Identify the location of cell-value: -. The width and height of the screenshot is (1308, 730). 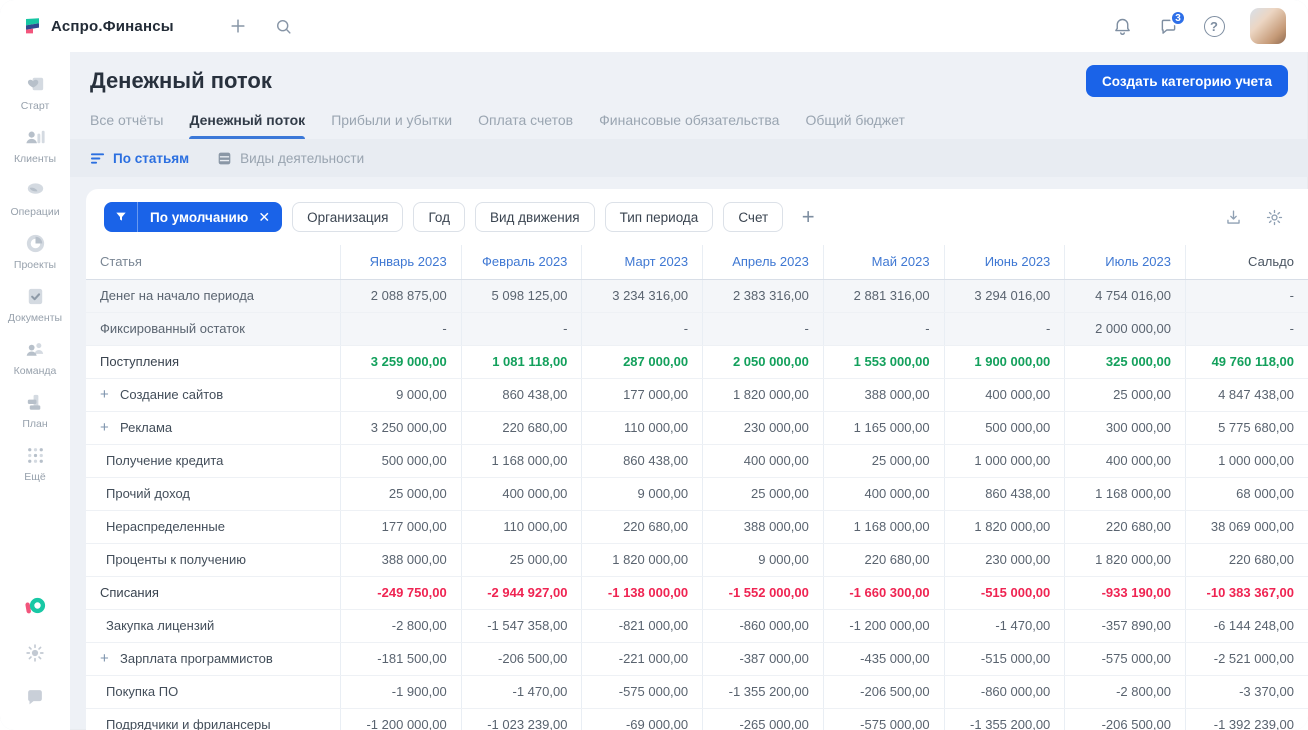
(400, 329).